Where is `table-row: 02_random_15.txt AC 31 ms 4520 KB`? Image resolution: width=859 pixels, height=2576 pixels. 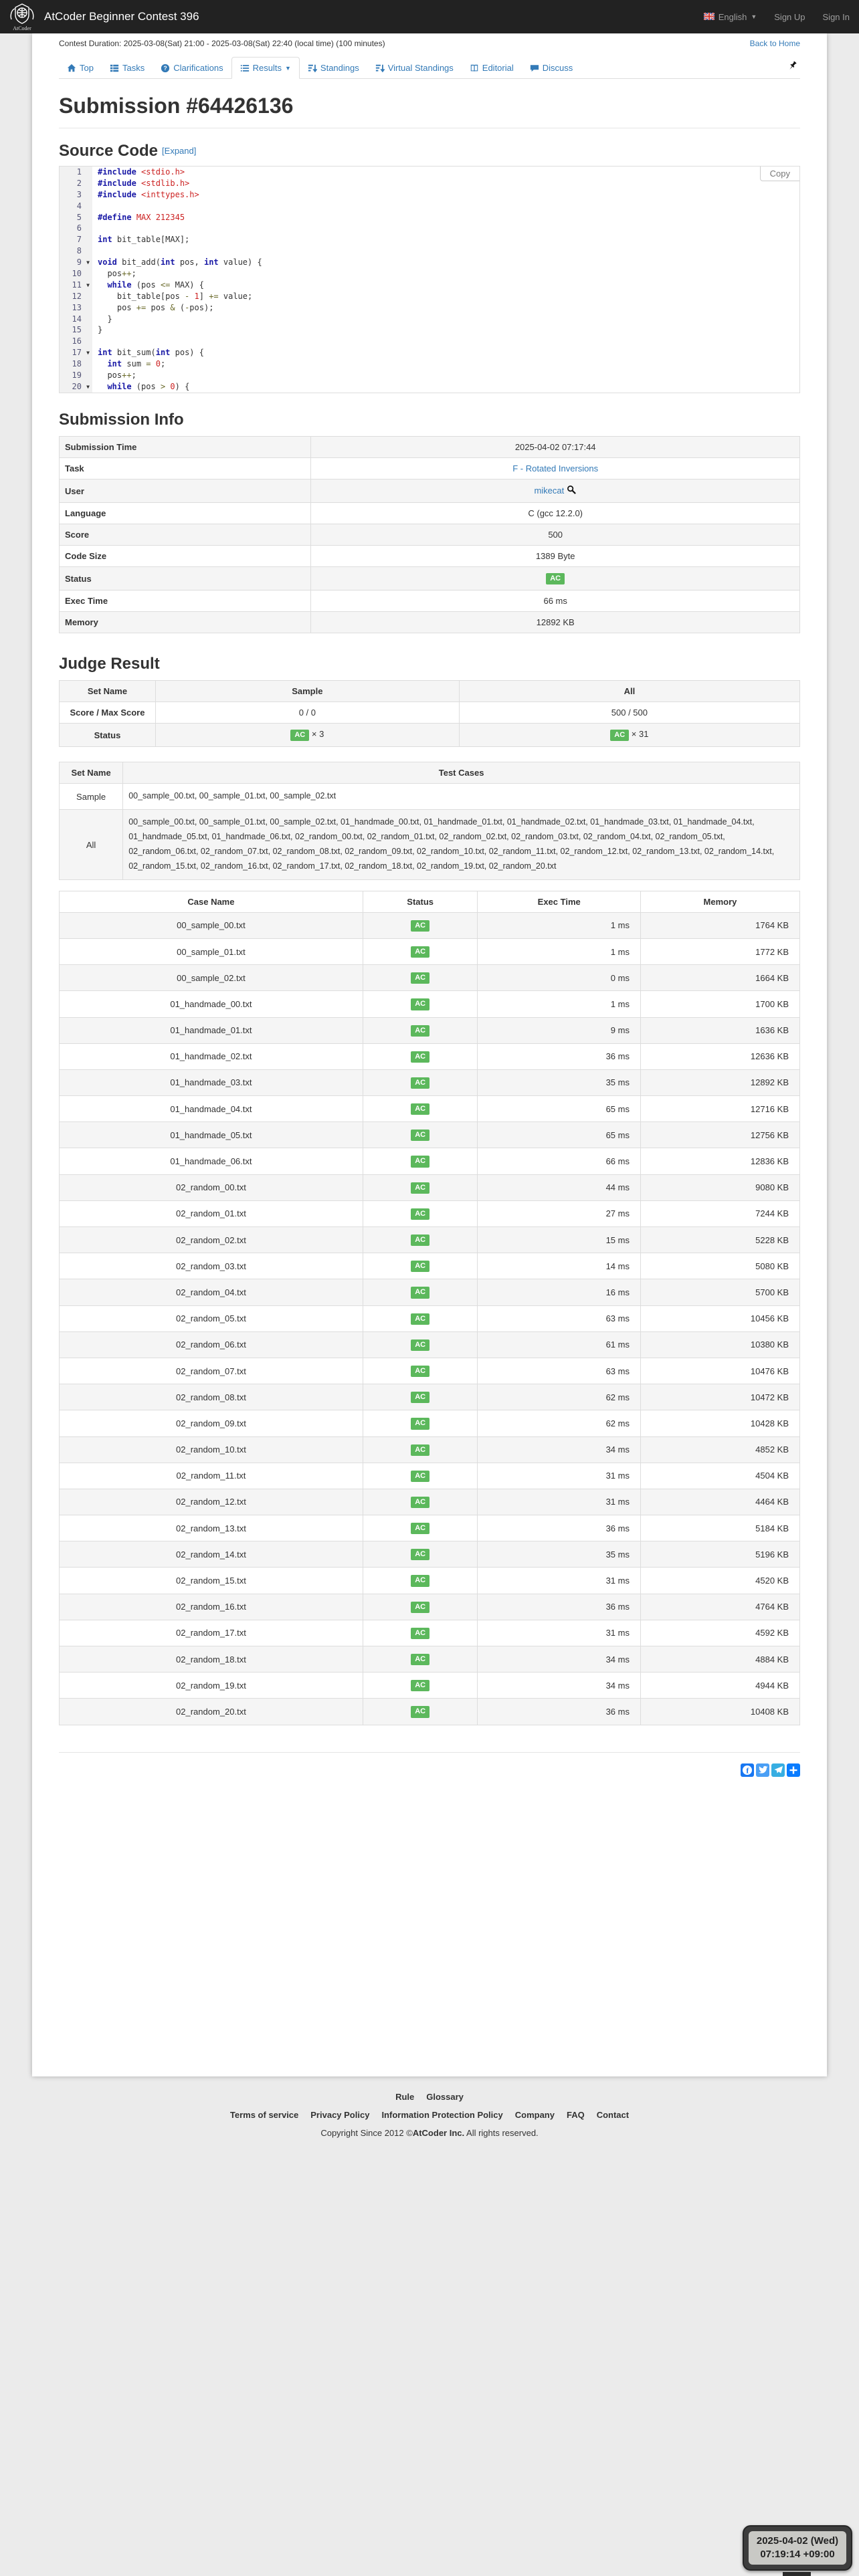 table-row: 02_random_15.txt AC 31 ms 4520 KB is located at coordinates (430, 1580).